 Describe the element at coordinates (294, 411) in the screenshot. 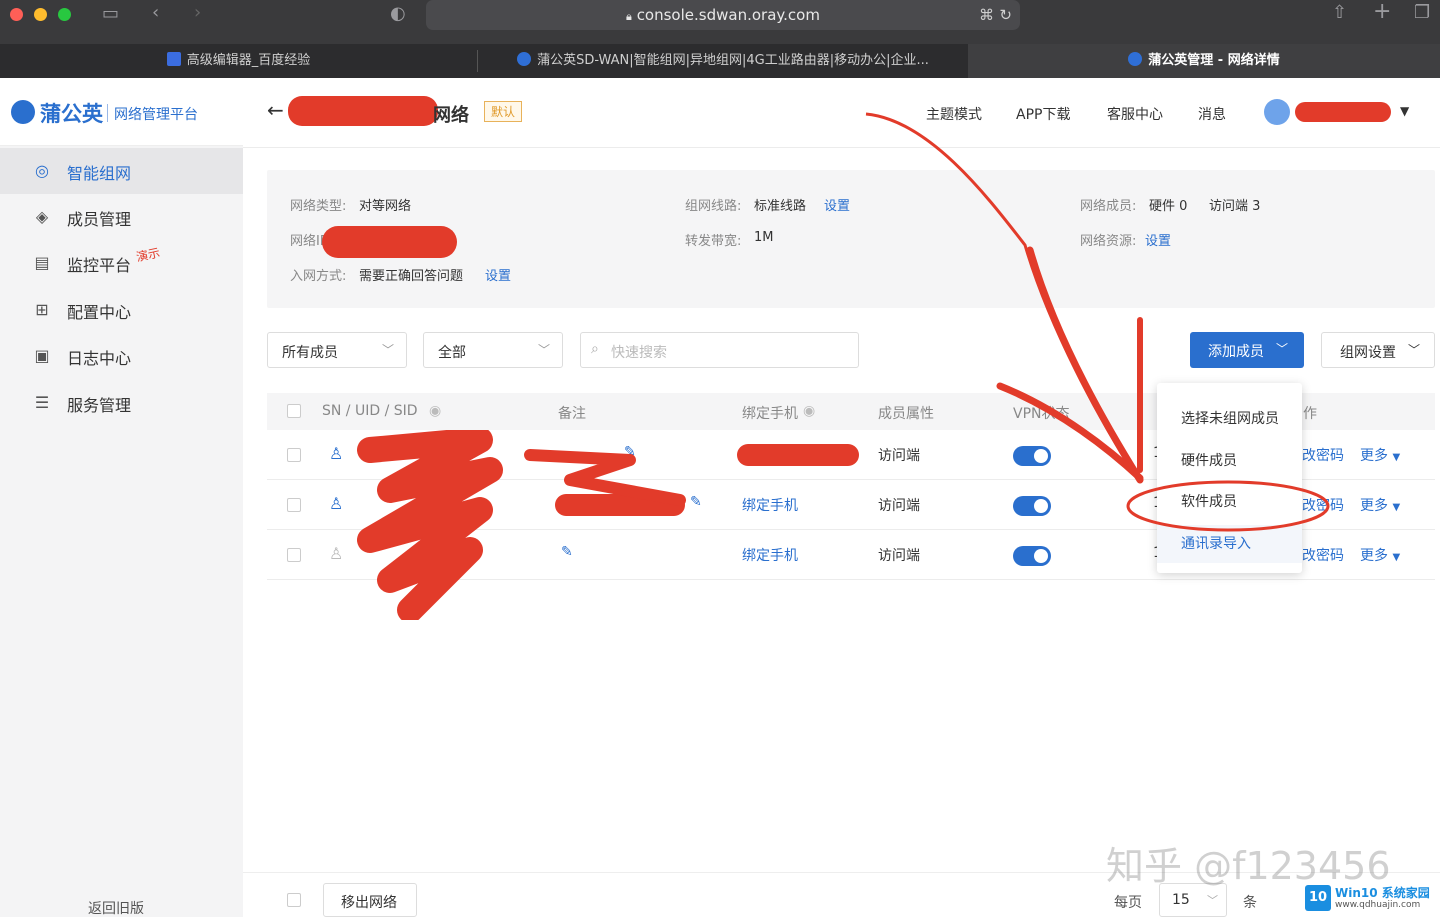

I see `select-all-checkbox` at that location.